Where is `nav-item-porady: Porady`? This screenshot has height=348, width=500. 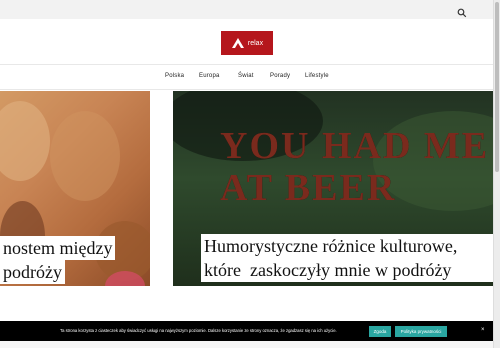 nav-item-porady: Porady is located at coordinates (280, 76).